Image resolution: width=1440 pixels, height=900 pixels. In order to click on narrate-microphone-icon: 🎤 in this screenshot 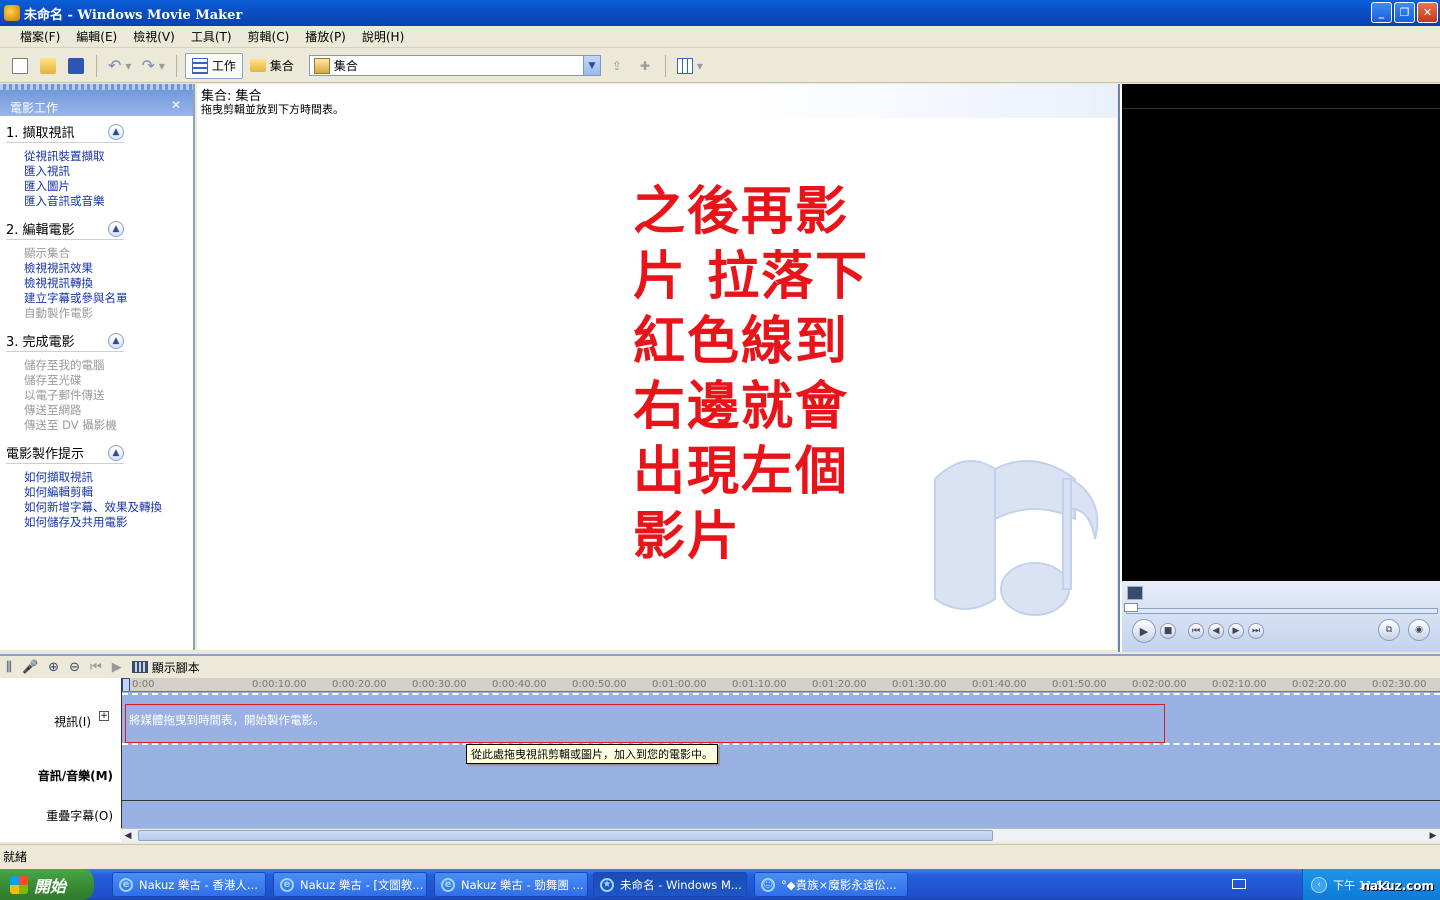, I will do `click(30, 667)`.